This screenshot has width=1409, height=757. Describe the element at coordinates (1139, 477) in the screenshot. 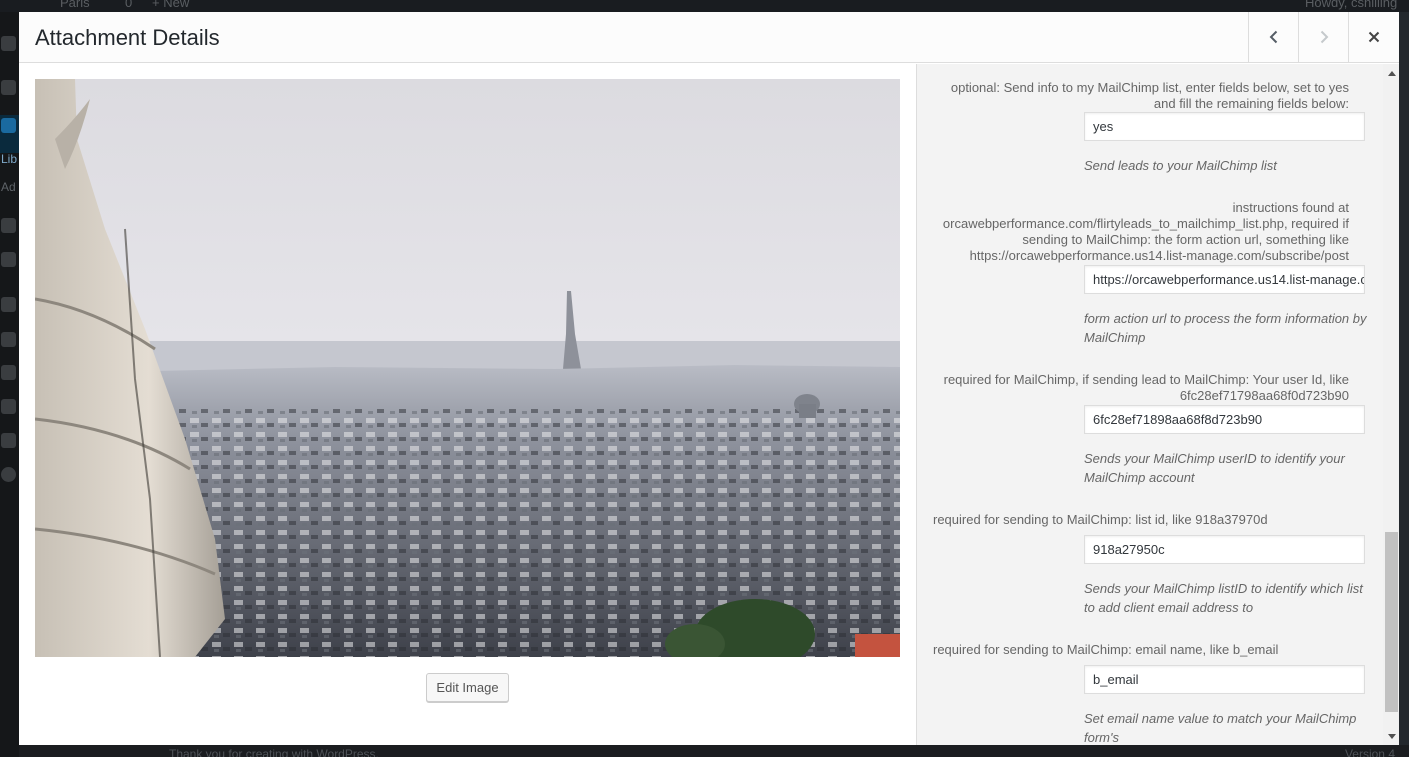

I see `field-help-line: MailChimp account` at that location.